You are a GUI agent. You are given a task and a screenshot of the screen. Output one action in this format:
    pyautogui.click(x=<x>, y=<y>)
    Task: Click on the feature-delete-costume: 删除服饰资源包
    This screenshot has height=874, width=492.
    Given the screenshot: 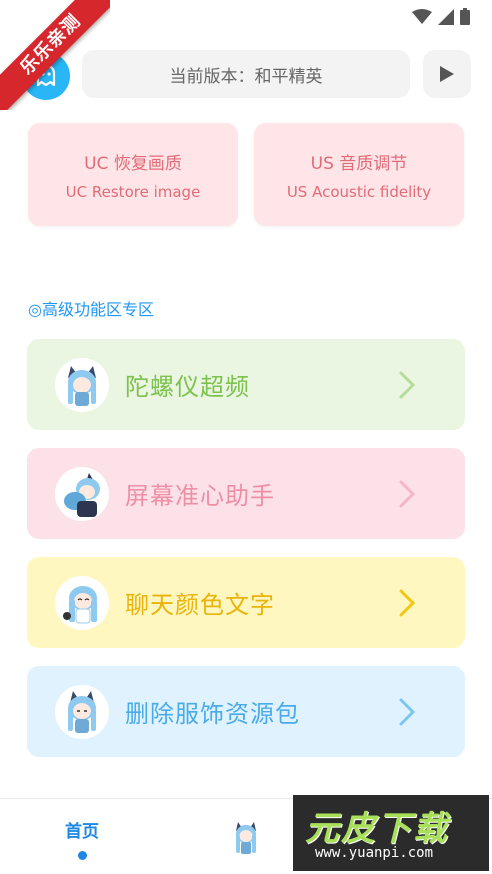 What is the action you would take?
    pyautogui.click(x=246, y=711)
    